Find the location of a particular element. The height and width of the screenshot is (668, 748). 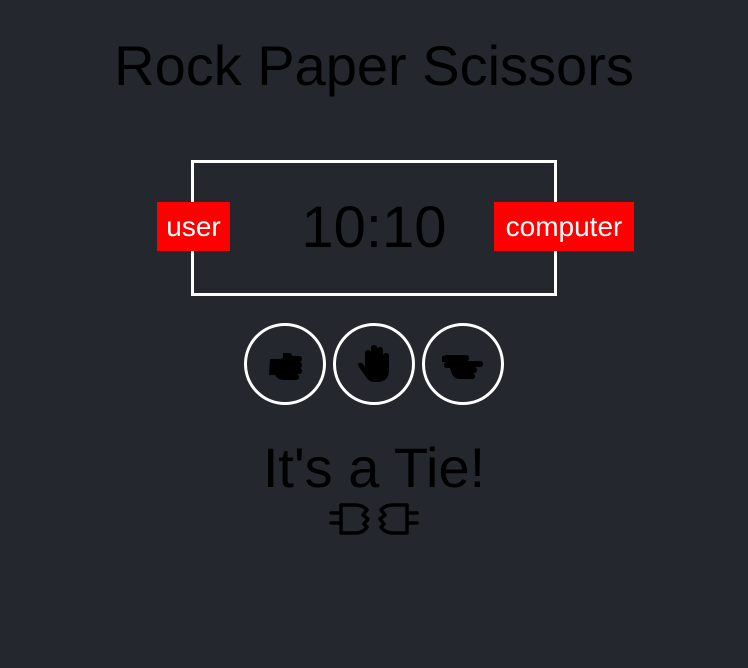

paper-button is located at coordinates (374, 364).